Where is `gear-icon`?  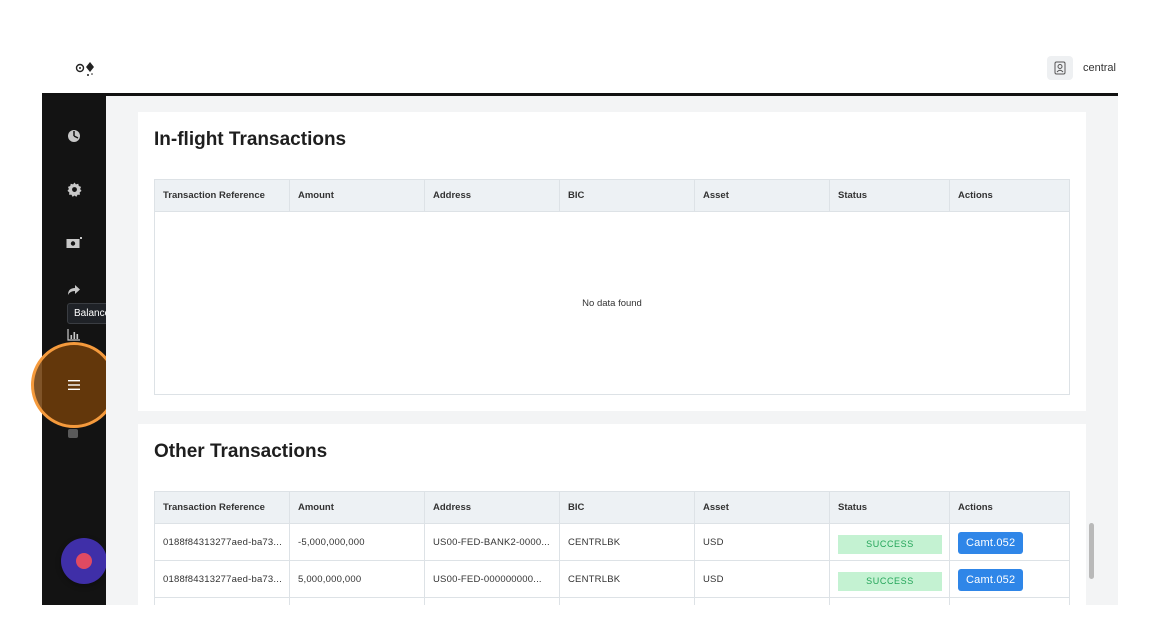
gear-icon is located at coordinates (74, 189).